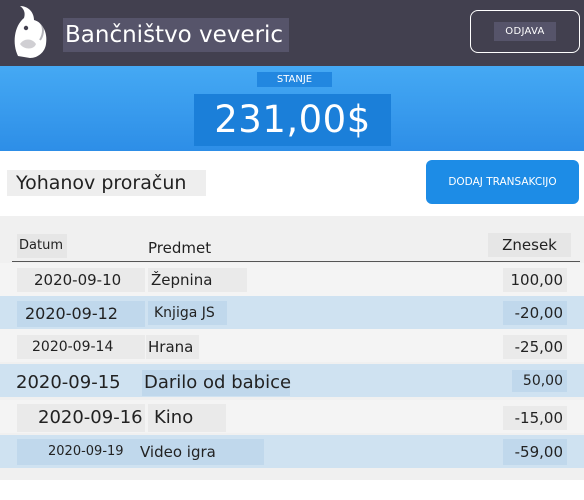 Image resolution: width=584 pixels, height=500 pixels. What do you see at coordinates (187, 313) in the screenshot?
I see `row-item: Knjiga JS` at bounding box center [187, 313].